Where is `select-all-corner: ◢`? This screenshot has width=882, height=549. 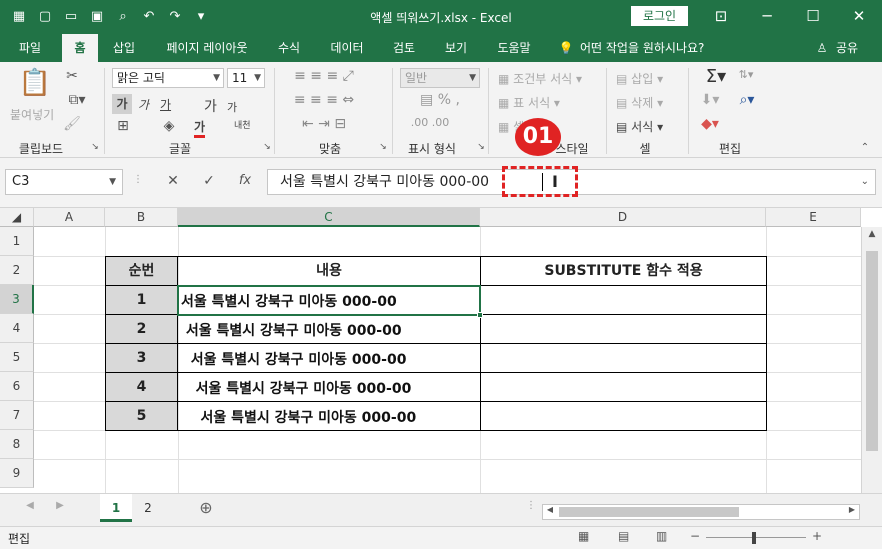 select-all-corner: ◢ is located at coordinates (17, 217).